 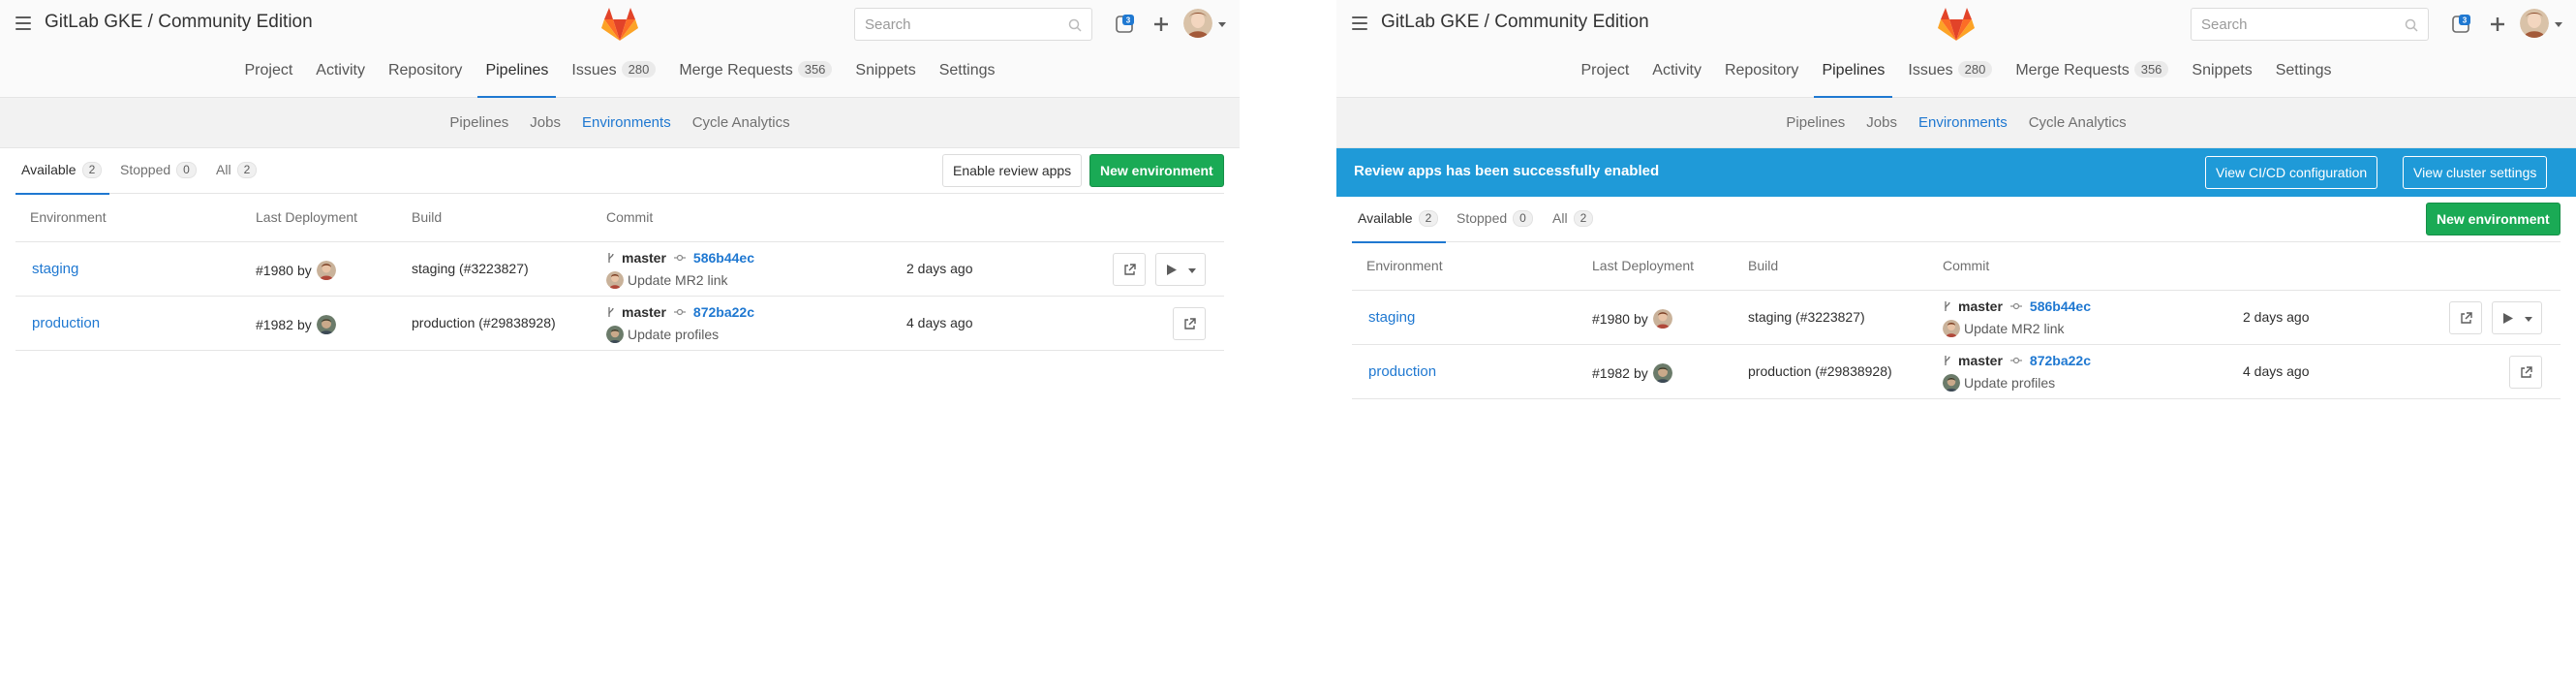 What do you see at coordinates (1643, 265) in the screenshot?
I see `header-last-deployment: Last Deployment` at bounding box center [1643, 265].